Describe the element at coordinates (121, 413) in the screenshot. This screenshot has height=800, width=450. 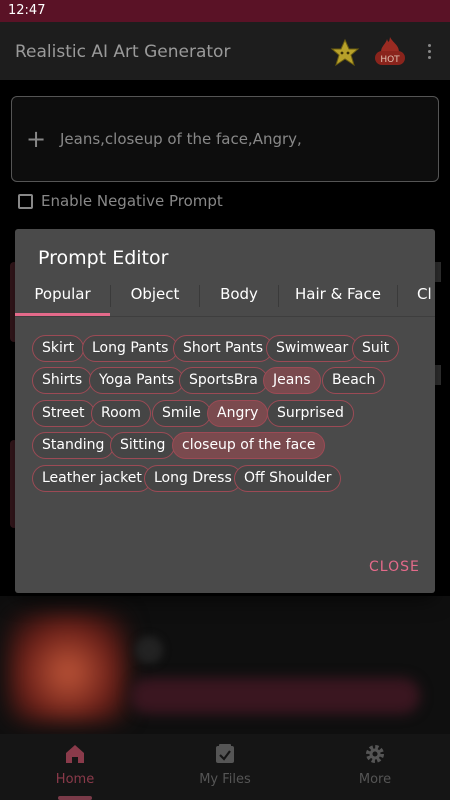
I see `chip-room: Room` at that location.